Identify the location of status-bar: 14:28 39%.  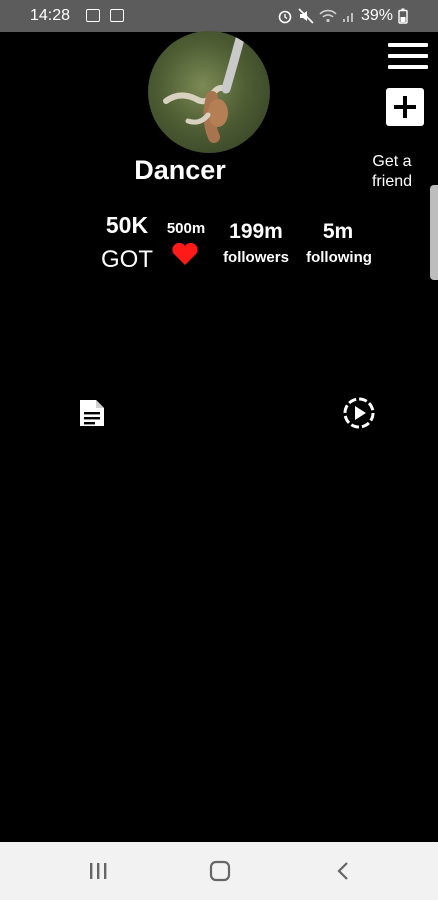
(219, 16).